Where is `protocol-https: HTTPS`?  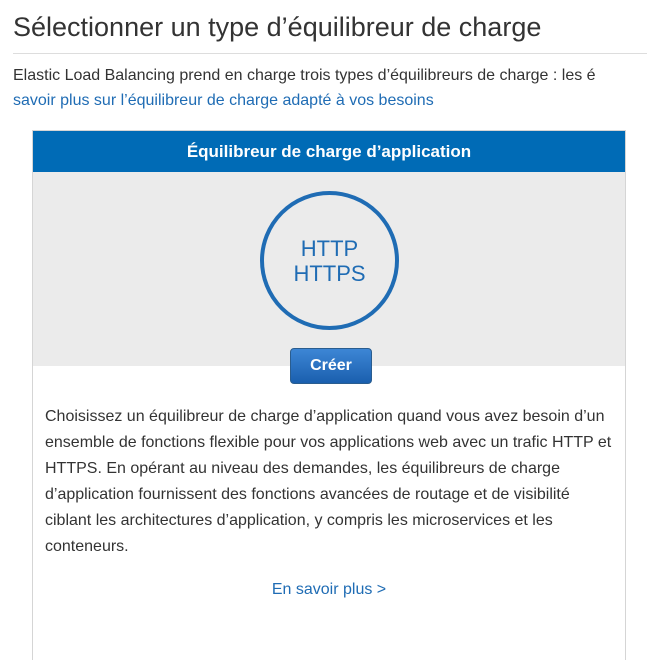
protocol-https: HTTPS is located at coordinates (329, 273).